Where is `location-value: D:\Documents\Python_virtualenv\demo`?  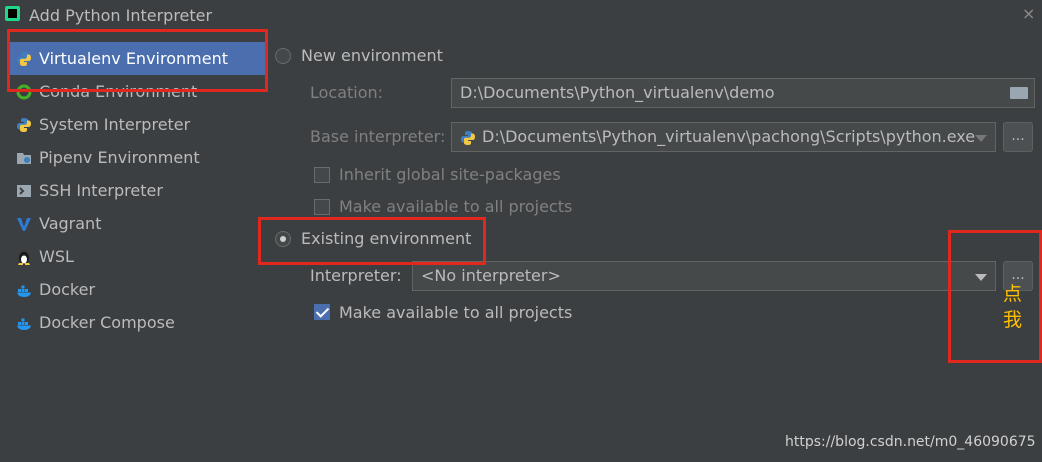 location-value: D:\Documents\Python_virtualenv\demo is located at coordinates (617, 92).